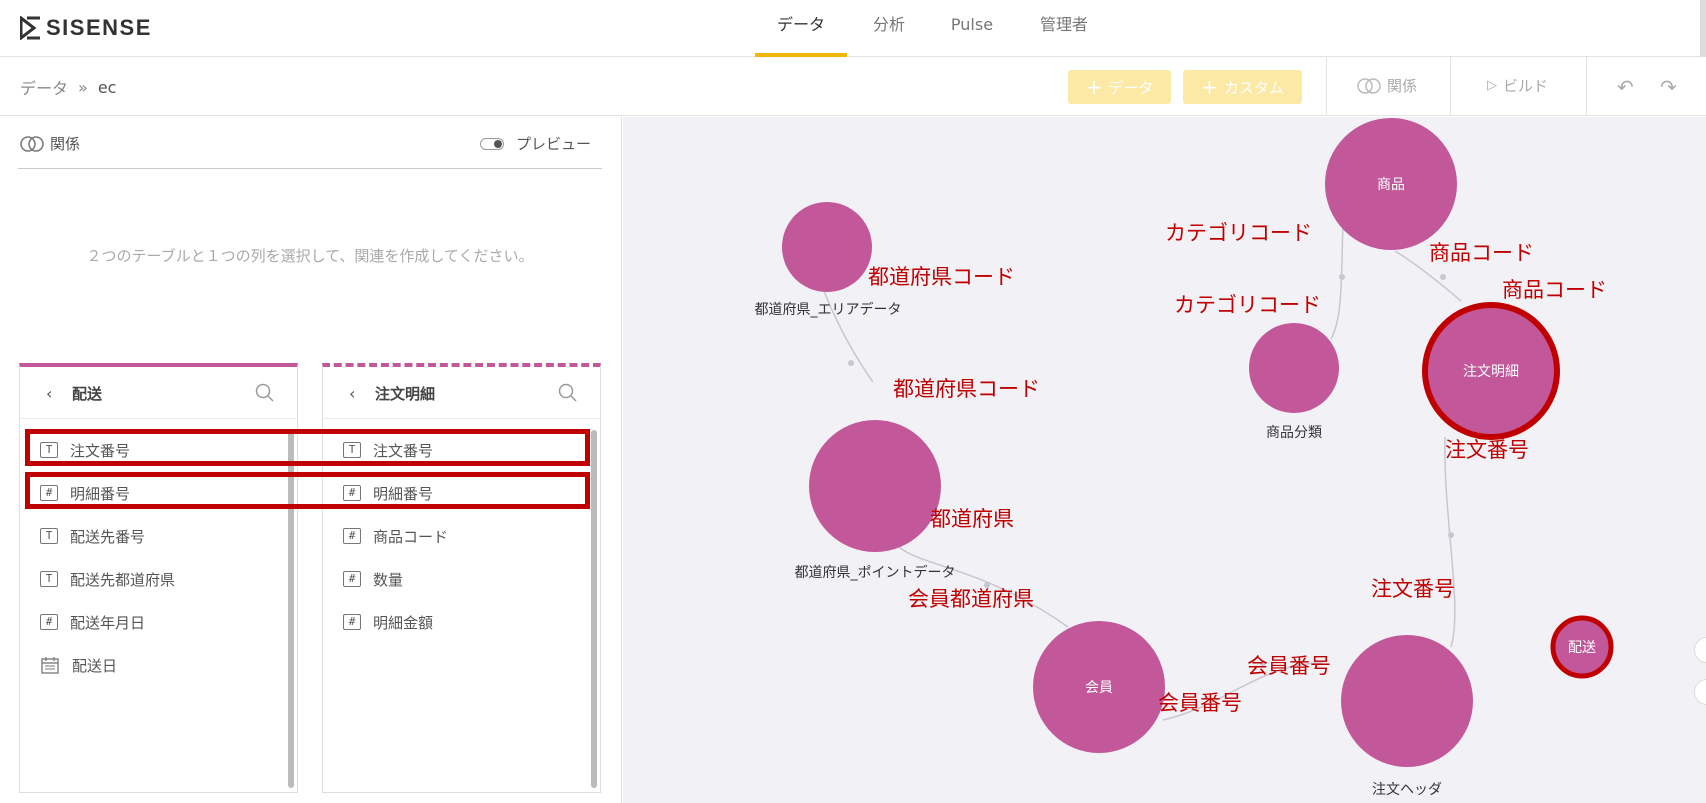 This screenshot has width=1706, height=803. What do you see at coordinates (853, 28) in the screenshot?
I see `top-navigation-bar: SISENSE データ 分析 Pulse 管理者` at bounding box center [853, 28].